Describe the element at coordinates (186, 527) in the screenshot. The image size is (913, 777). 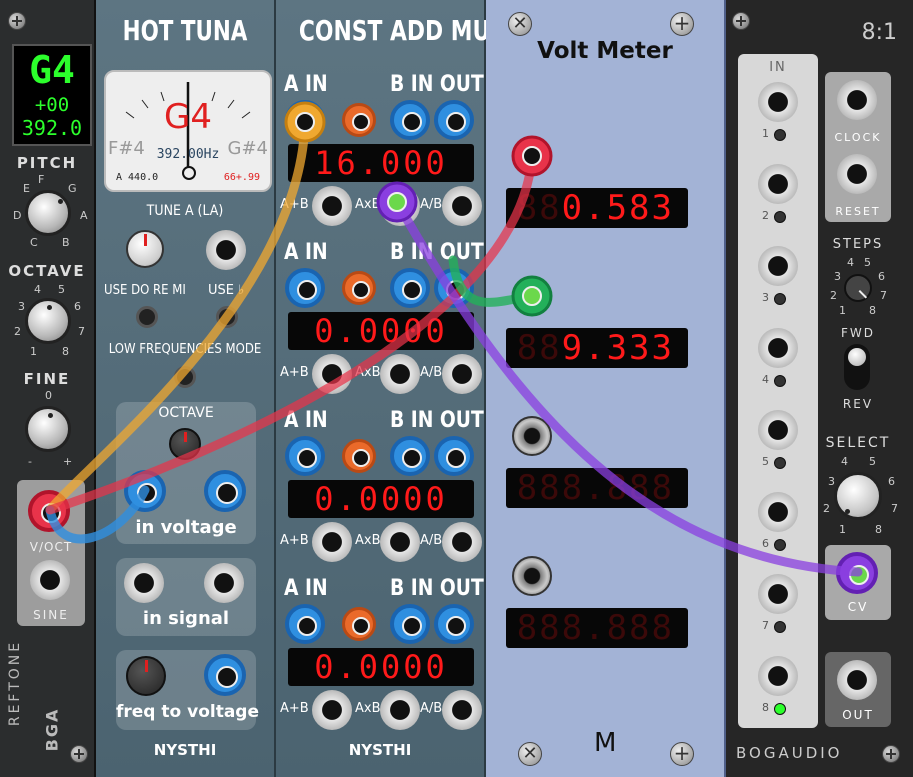
I see `in-voltage-label: in voltage` at that location.